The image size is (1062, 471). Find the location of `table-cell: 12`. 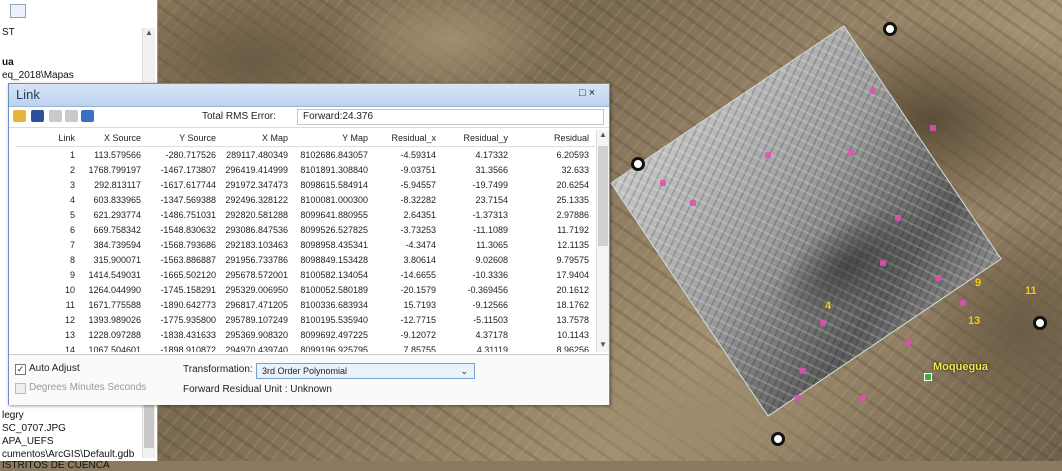

table-cell: 12 is located at coordinates (69, 319).